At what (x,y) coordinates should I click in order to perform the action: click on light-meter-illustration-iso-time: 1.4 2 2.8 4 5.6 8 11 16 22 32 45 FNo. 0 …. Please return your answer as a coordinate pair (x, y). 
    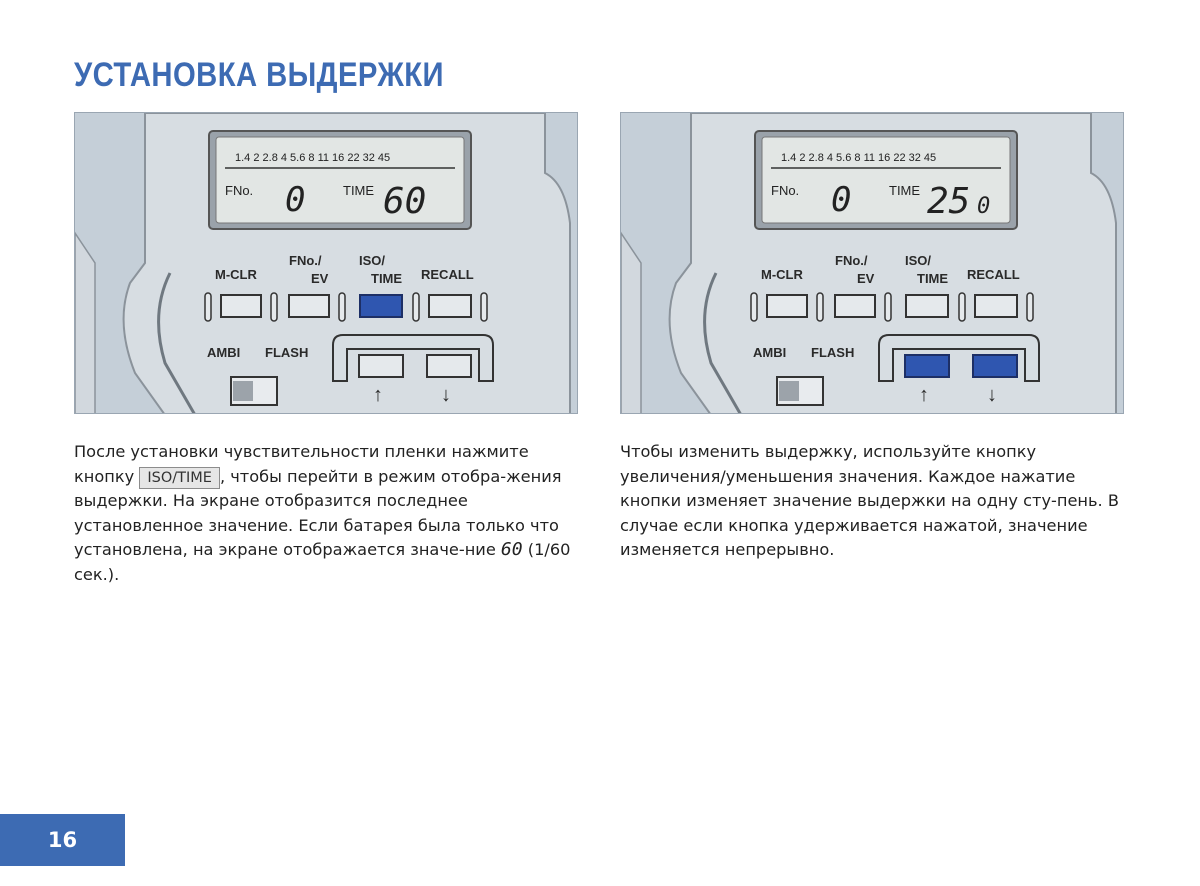
    Looking at the image, I should click on (326, 263).